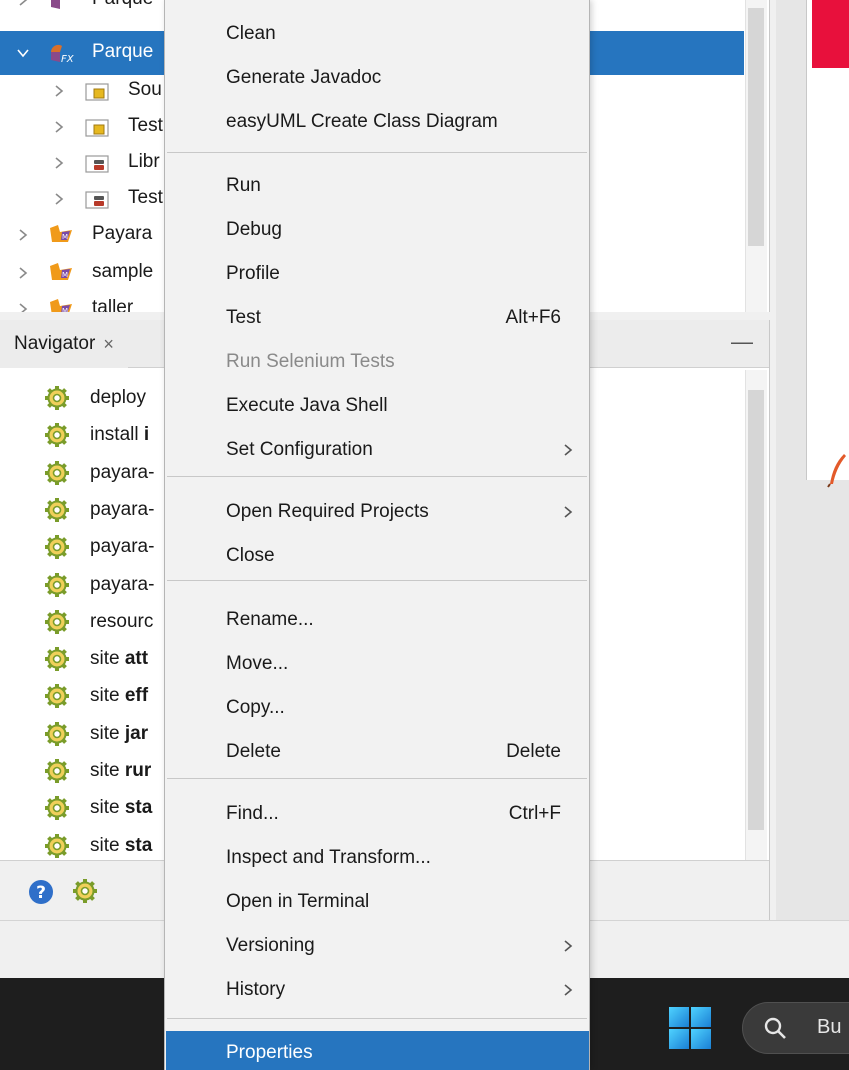 Image resolution: width=849 pixels, height=1070 pixels. Describe the element at coordinates (64, 344) in the screenshot. I see `tab-navigator: Navigator ×` at that location.